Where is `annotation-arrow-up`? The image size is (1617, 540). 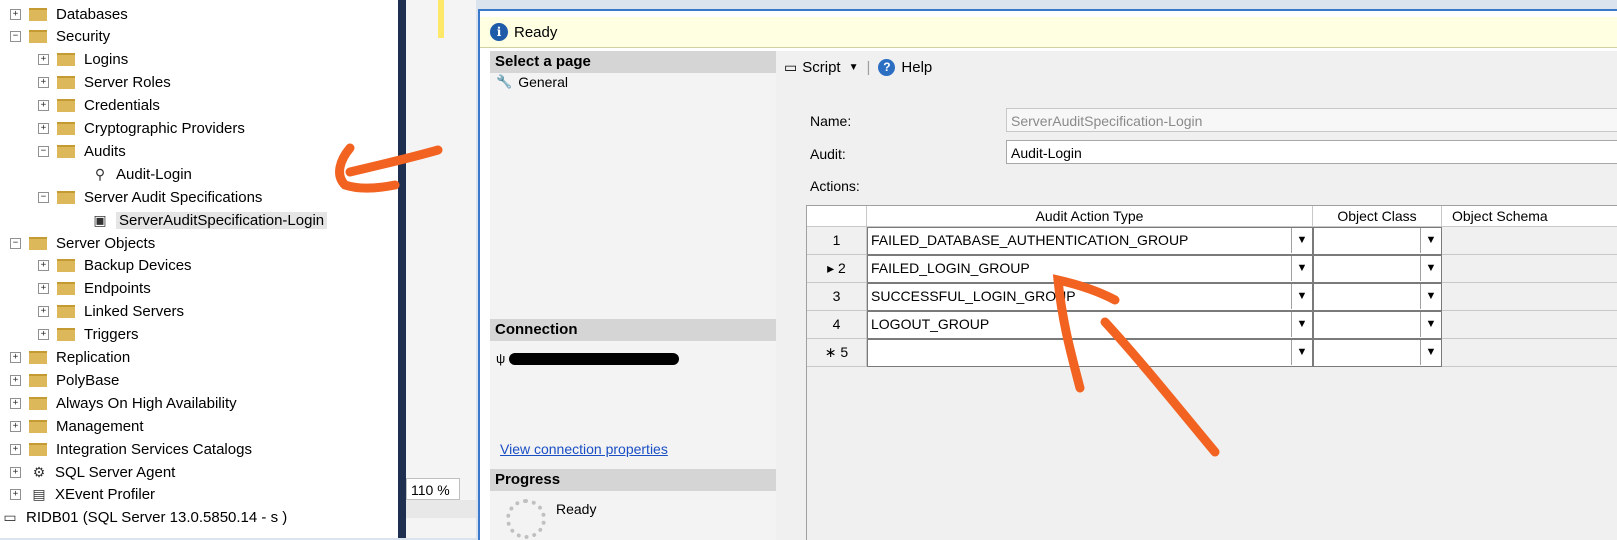
annotation-arrow-up is located at coordinates (1136, 365).